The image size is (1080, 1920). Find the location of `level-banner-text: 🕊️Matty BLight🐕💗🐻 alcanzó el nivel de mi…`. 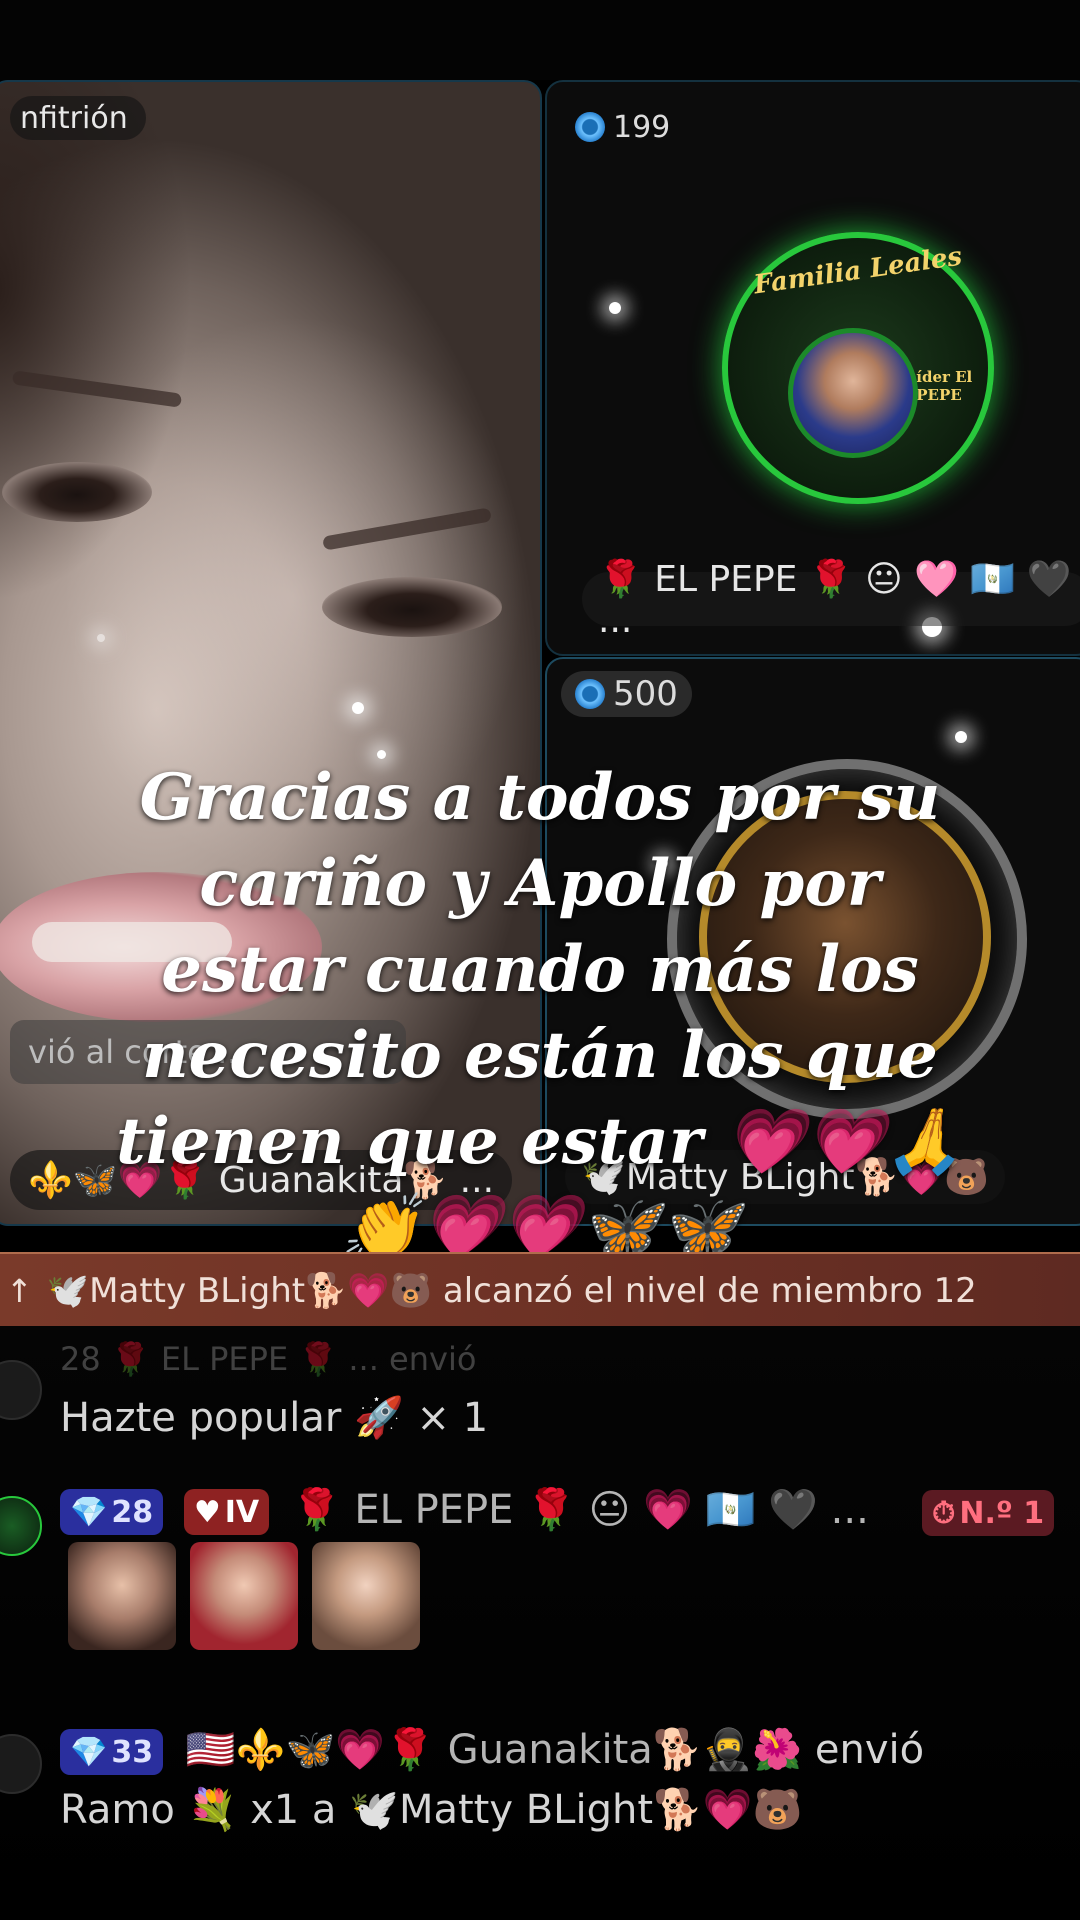

level-banner-text: 🕊️Matty BLight🐕💗🐻 alcanzó el nivel de mi… is located at coordinates (511, 1291).